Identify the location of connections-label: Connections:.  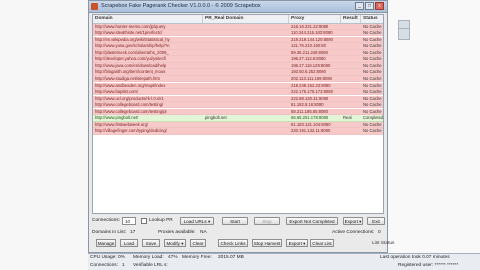
(106, 220).